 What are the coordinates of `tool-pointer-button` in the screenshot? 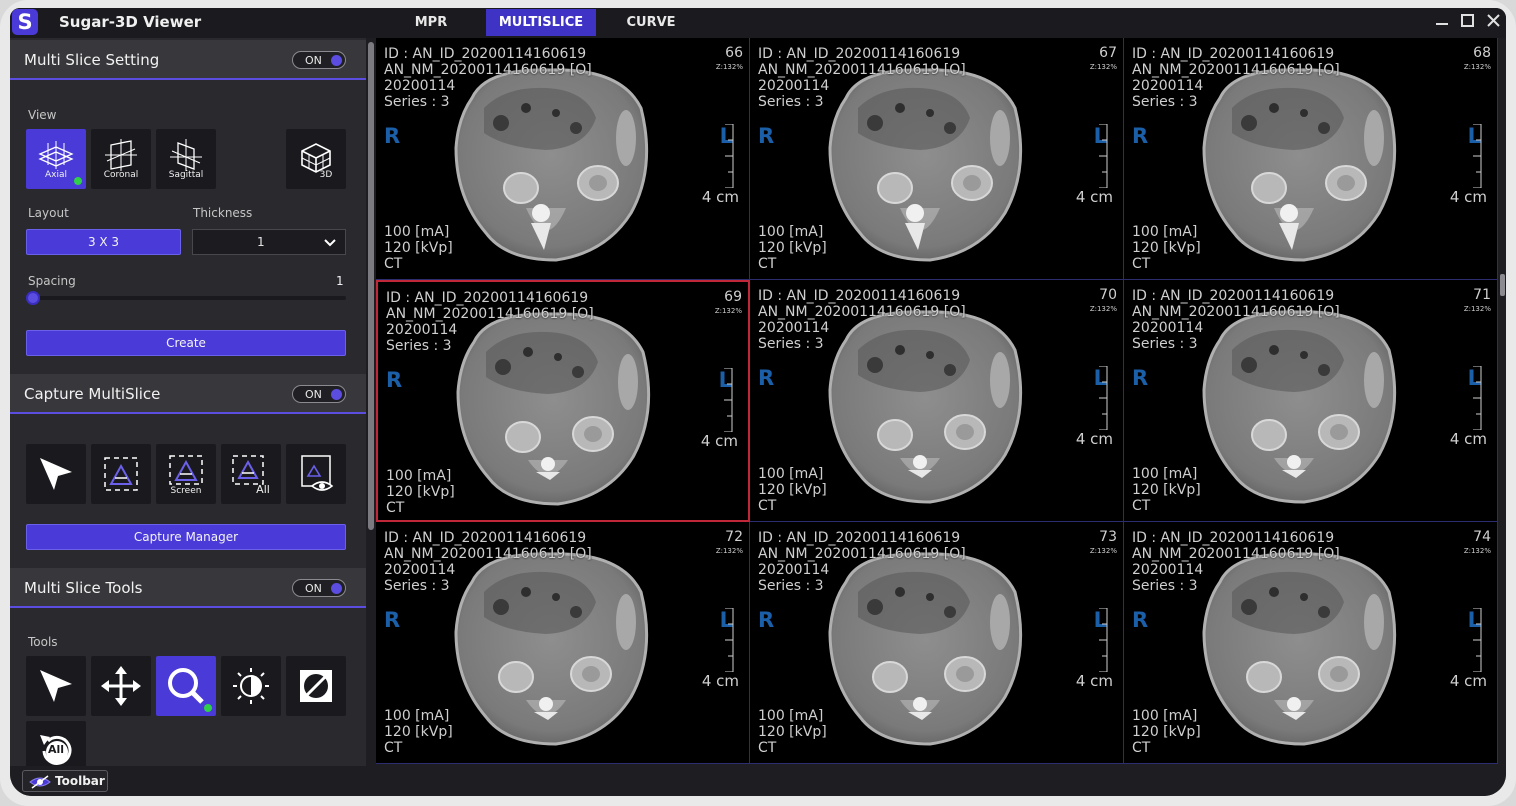 It's located at (56, 686).